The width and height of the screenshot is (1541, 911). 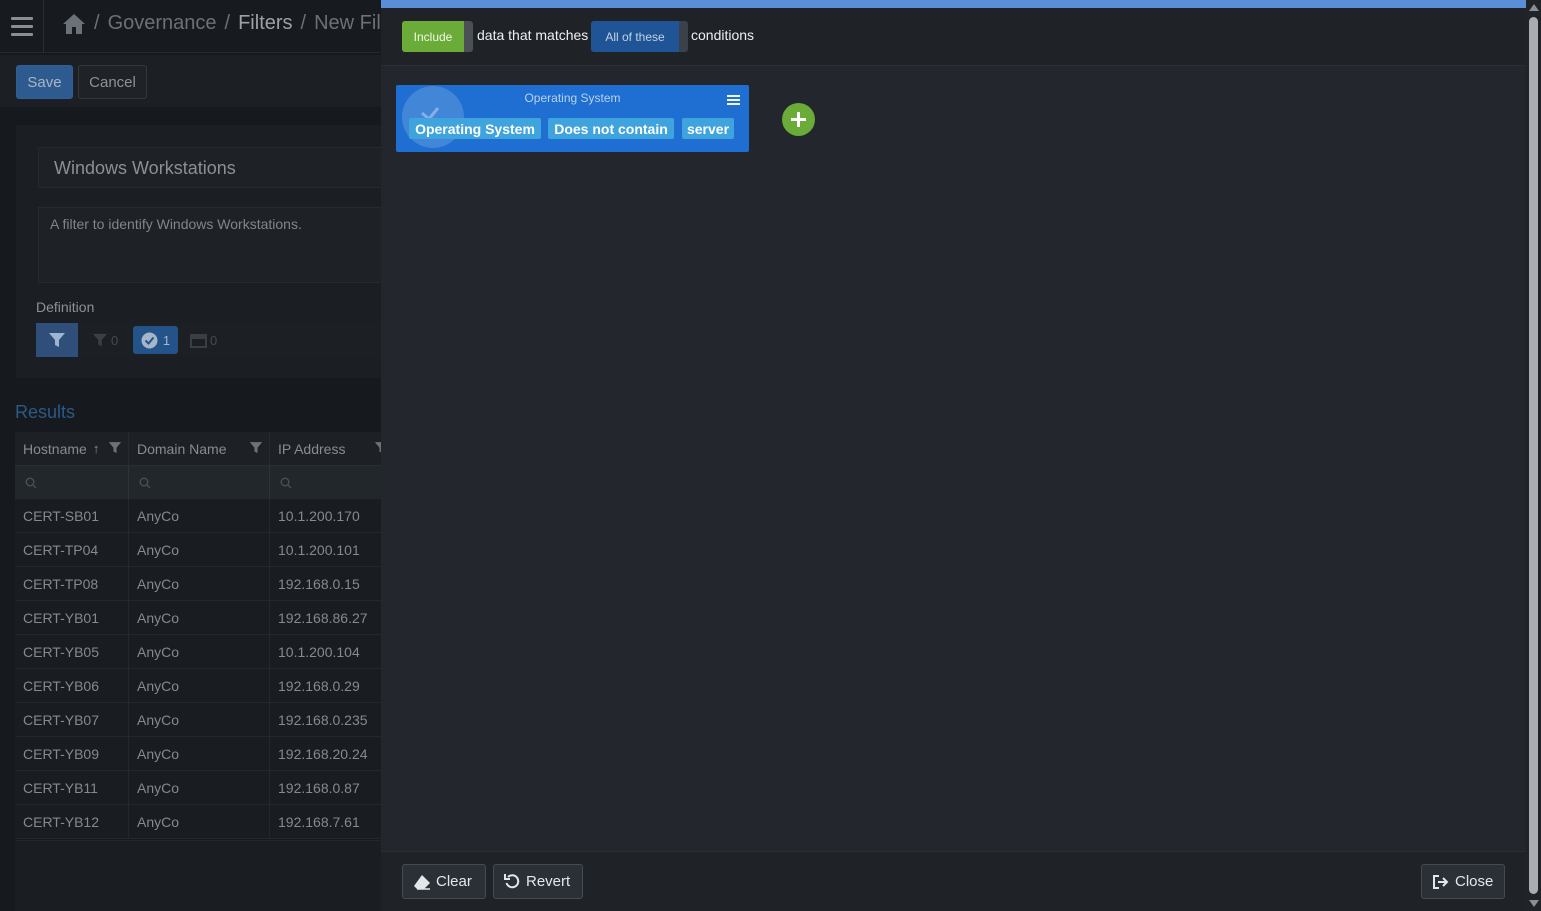 I want to click on menu-icon, so click(x=22, y=26).